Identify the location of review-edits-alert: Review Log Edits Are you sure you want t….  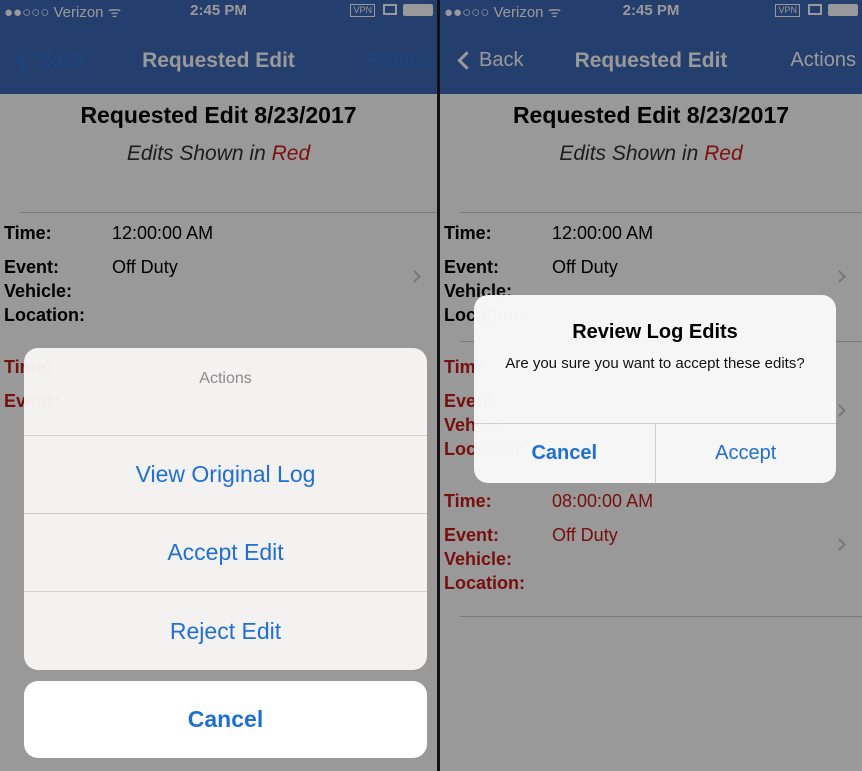
(655, 389).